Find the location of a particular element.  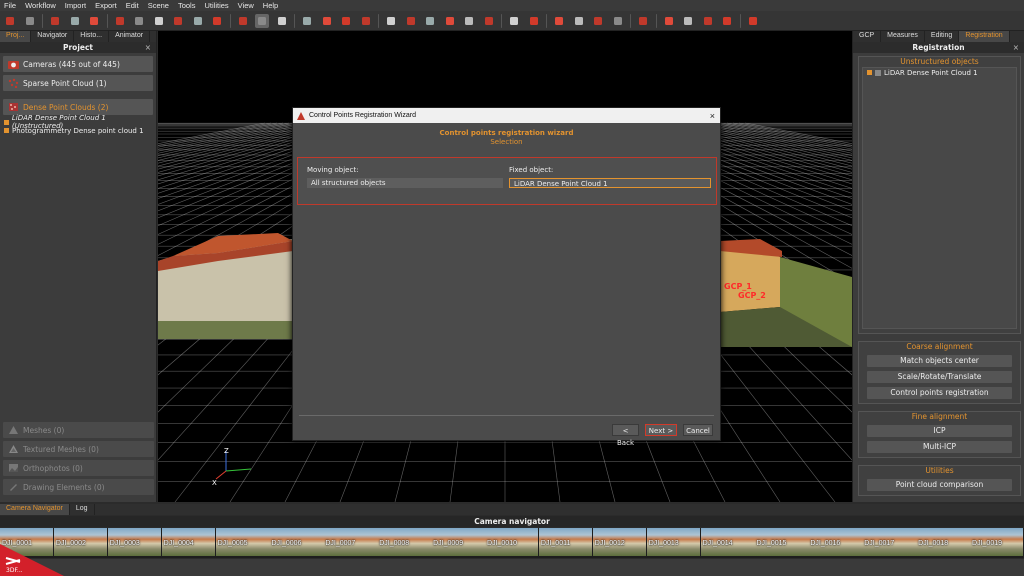

unstructured-item-lidar: LiDAR Dense Point Cloud 1 is located at coordinates (939, 72).